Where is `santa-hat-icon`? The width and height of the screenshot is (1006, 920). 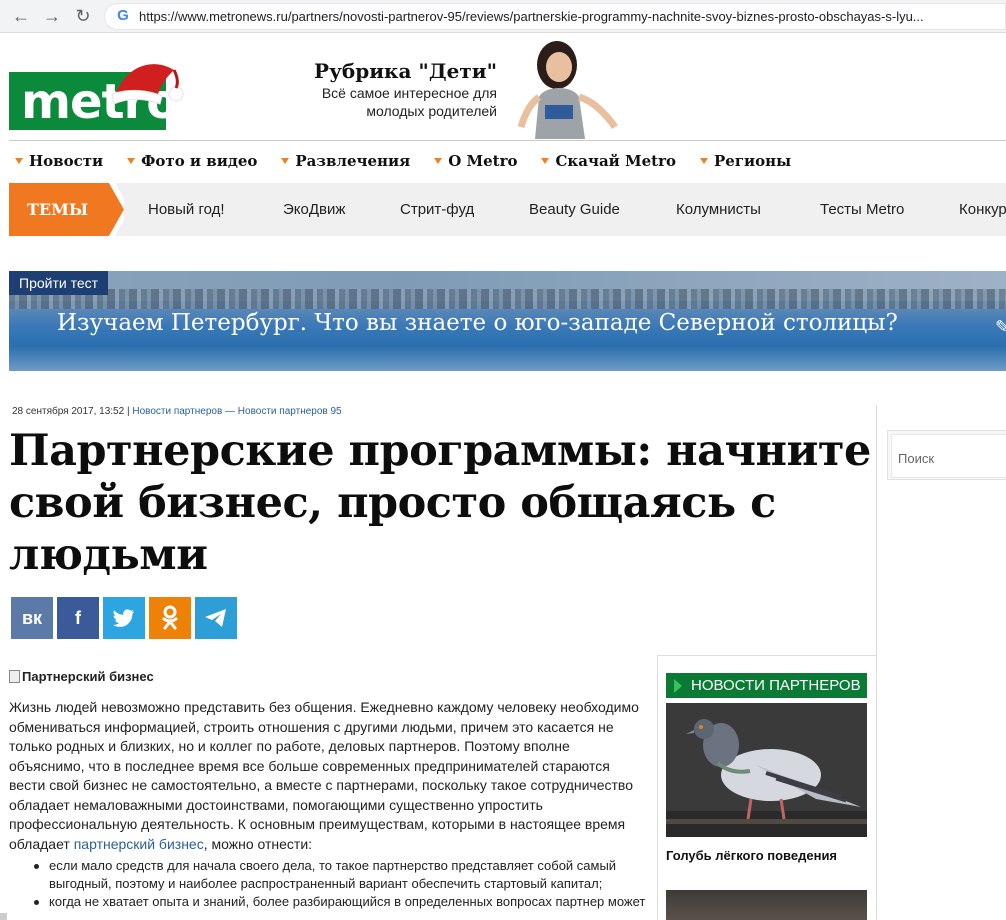 santa-hat-icon is located at coordinates (147, 84).